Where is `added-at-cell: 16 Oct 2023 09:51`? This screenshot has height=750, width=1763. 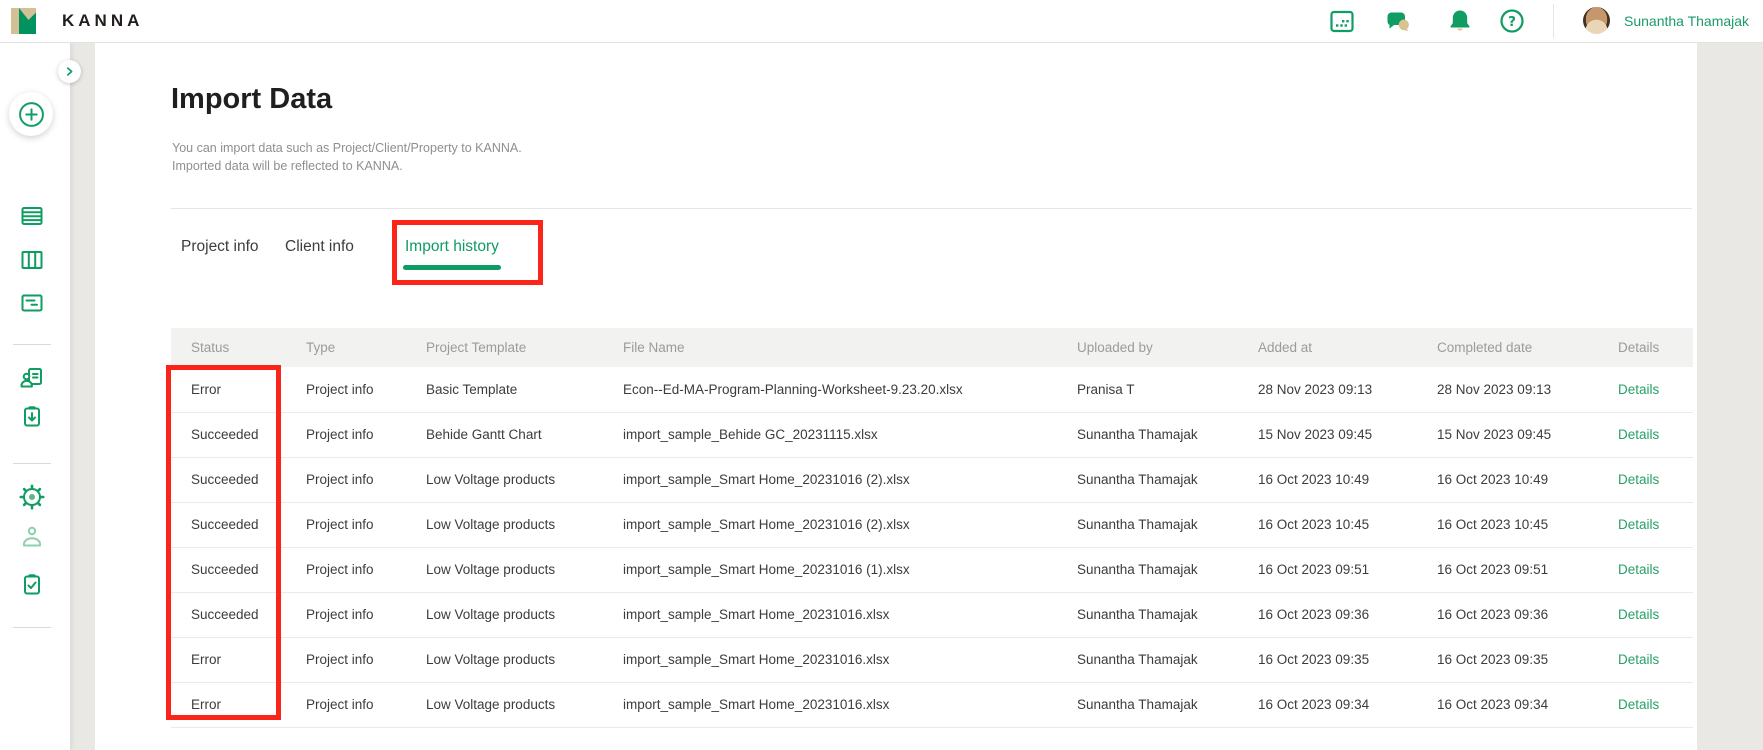
added-at-cell: 16 Oct 2023 09:51 is located at coordinates (1314, 569).